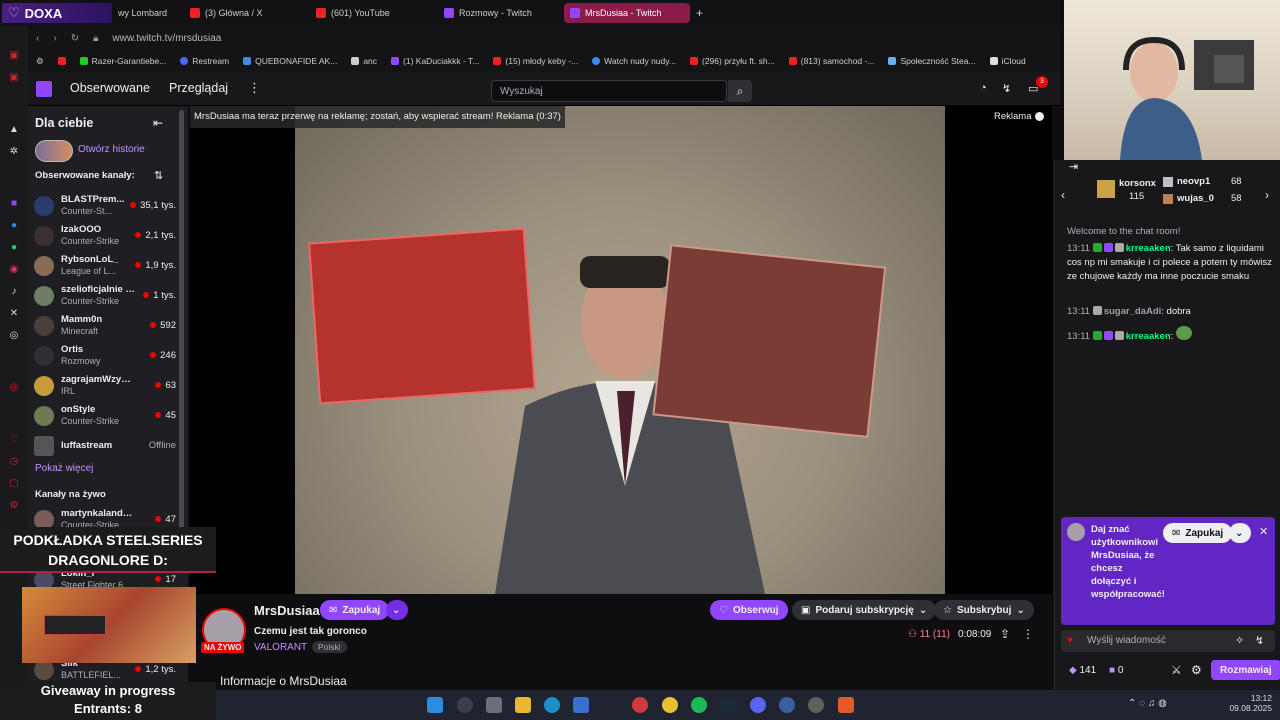 This screenshot has height=720, width=1280. What do you see at coordinates (44, 89) in the screenshot?
I see `twitch-logo-icon` at bounding box center [44, 89].